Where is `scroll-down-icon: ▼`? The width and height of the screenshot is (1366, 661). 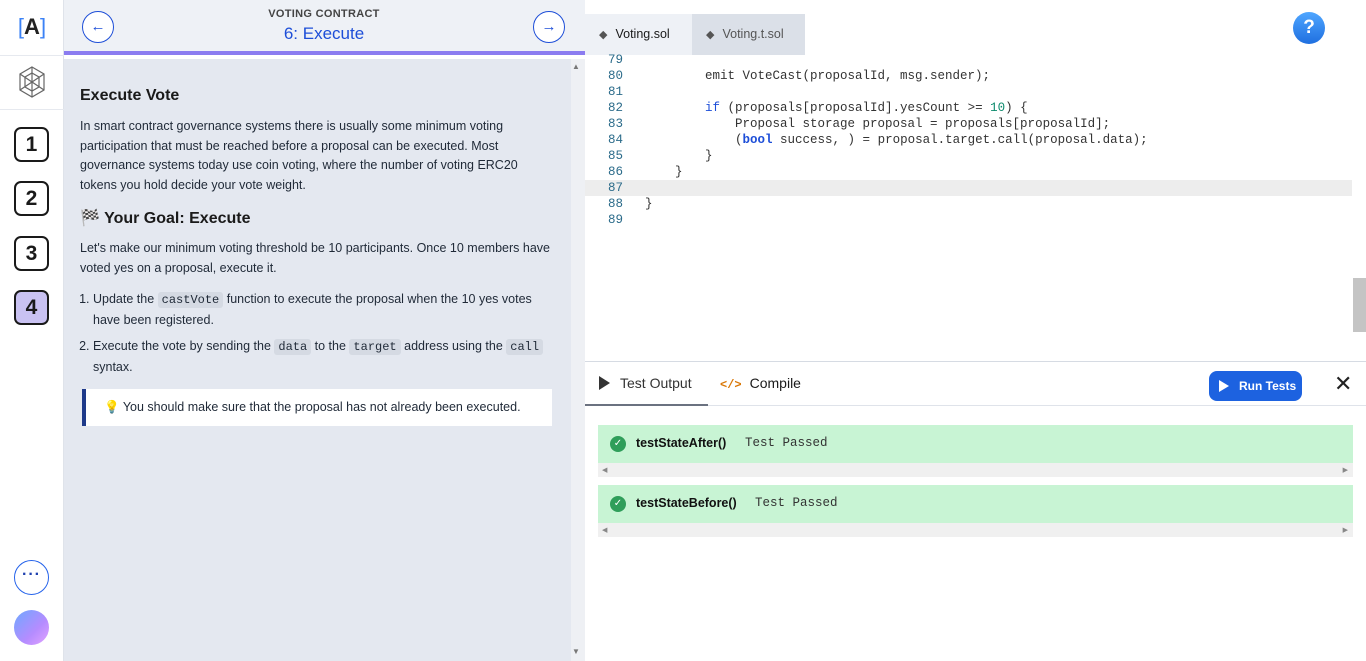 scroll-down-icon: ▼ is located at coordinates (576, 651).